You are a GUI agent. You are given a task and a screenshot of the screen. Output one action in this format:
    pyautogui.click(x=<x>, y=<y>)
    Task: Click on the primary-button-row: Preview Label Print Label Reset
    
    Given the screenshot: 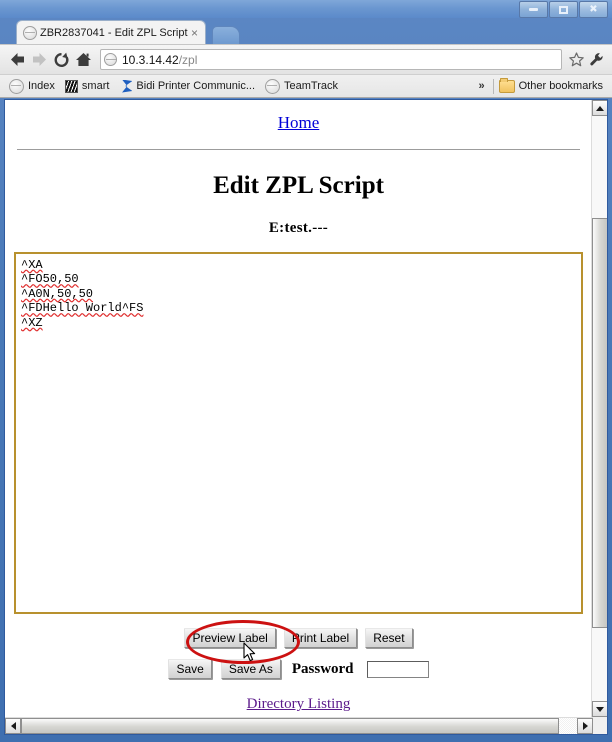 What is the action you would take?
    pyautogui.click(x=298, y=642)
    